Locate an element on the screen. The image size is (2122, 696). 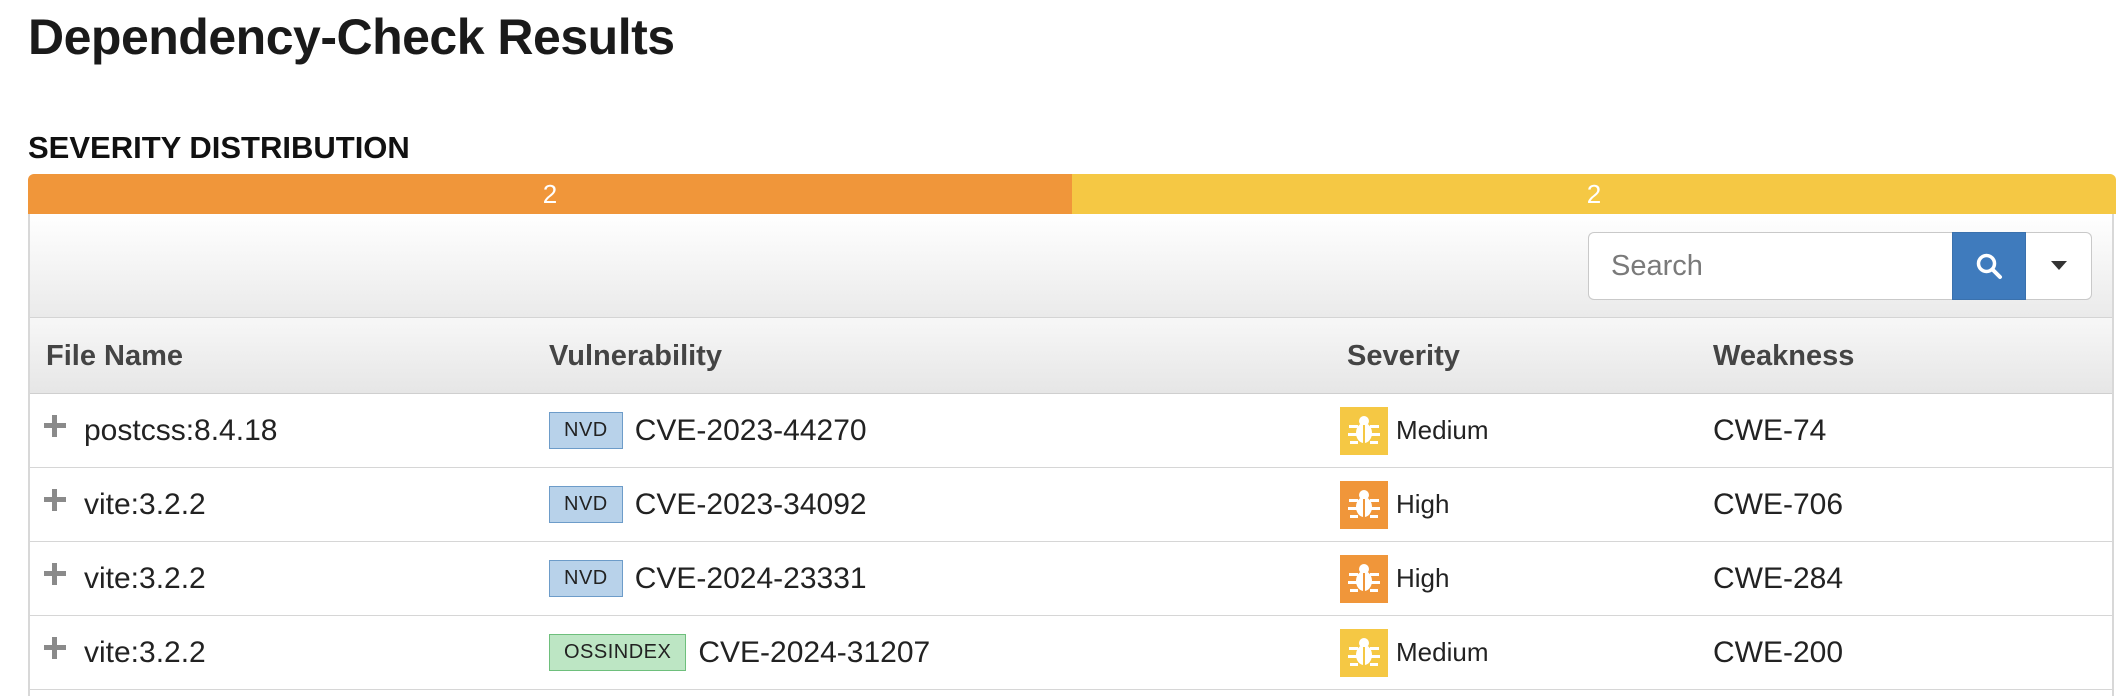
distribution-segment-medium: 2 is located at coordinates (1594, 194).